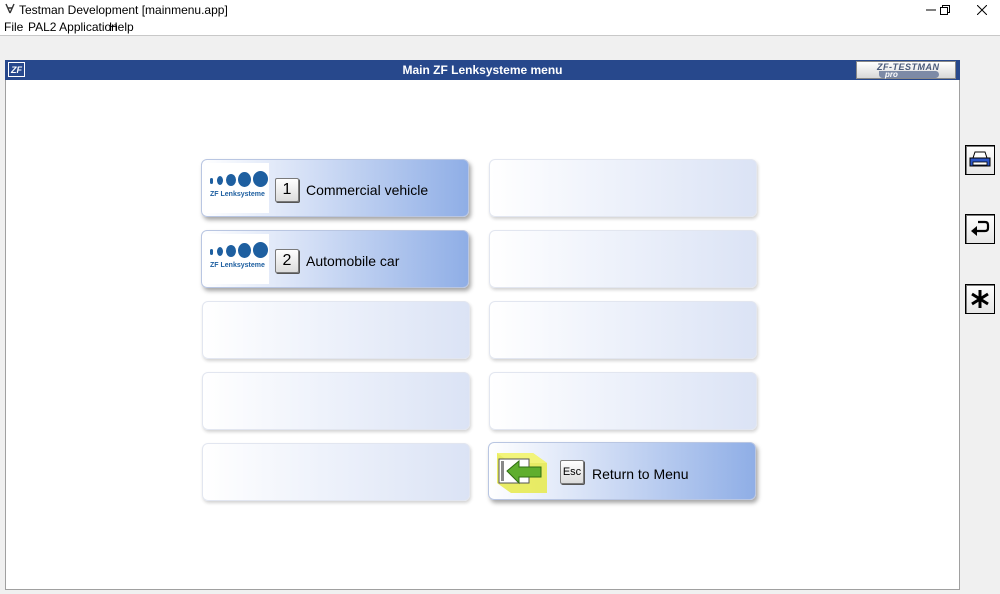 Image resolution: width=1000 pixels, height=594 pixels. Describe the element at coordinates (572, 472) in the screenshot. I see `key-esc: Esc` at that location.